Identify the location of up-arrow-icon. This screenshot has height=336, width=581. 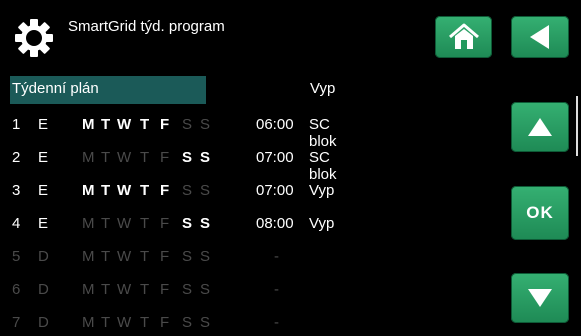
(540, 127).